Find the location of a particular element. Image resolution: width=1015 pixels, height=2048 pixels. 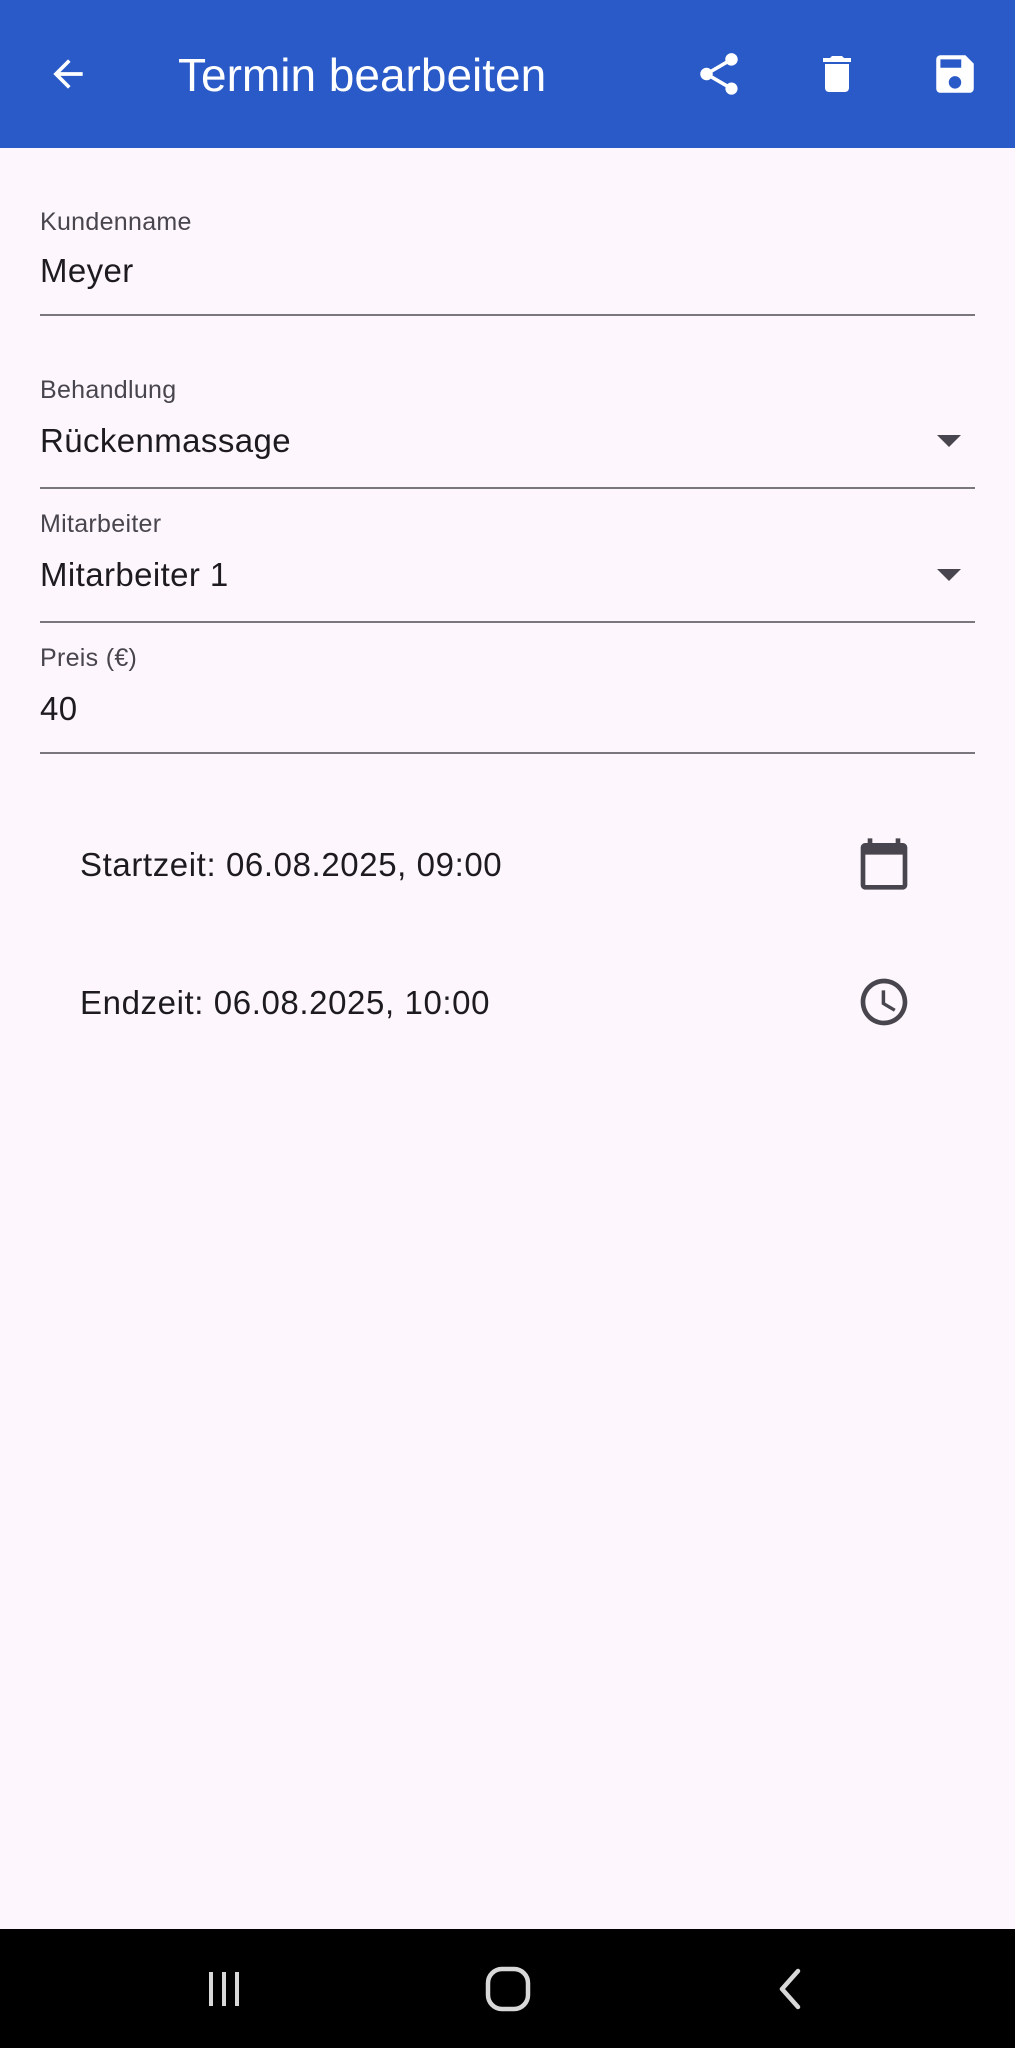

system-nav-bar is located at coordinates (507, 1988).